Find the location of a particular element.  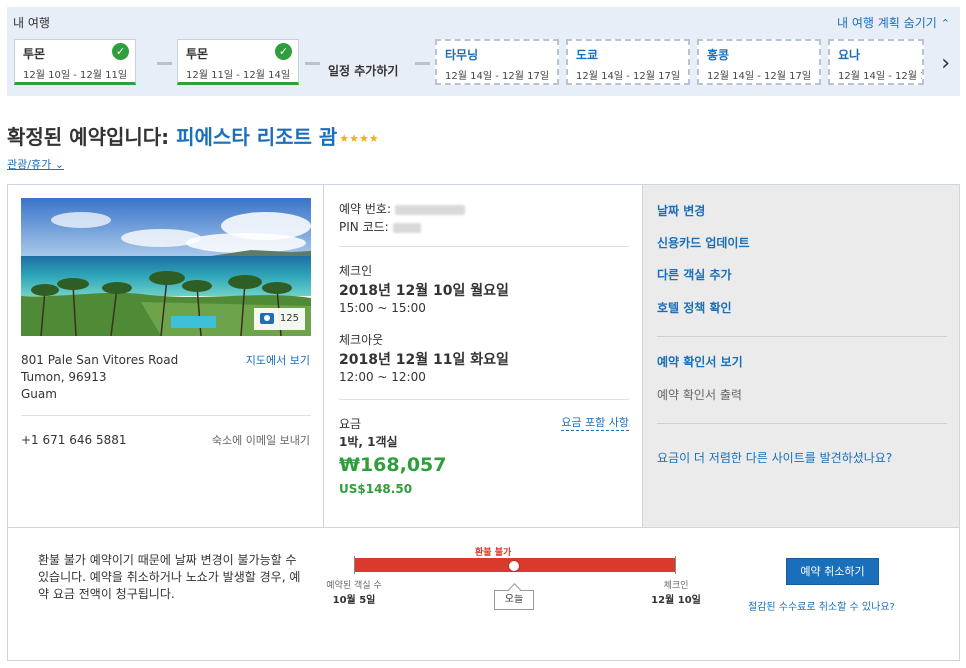

stay-summary: 1박, 1객실 is located at coordinates (368, 442).